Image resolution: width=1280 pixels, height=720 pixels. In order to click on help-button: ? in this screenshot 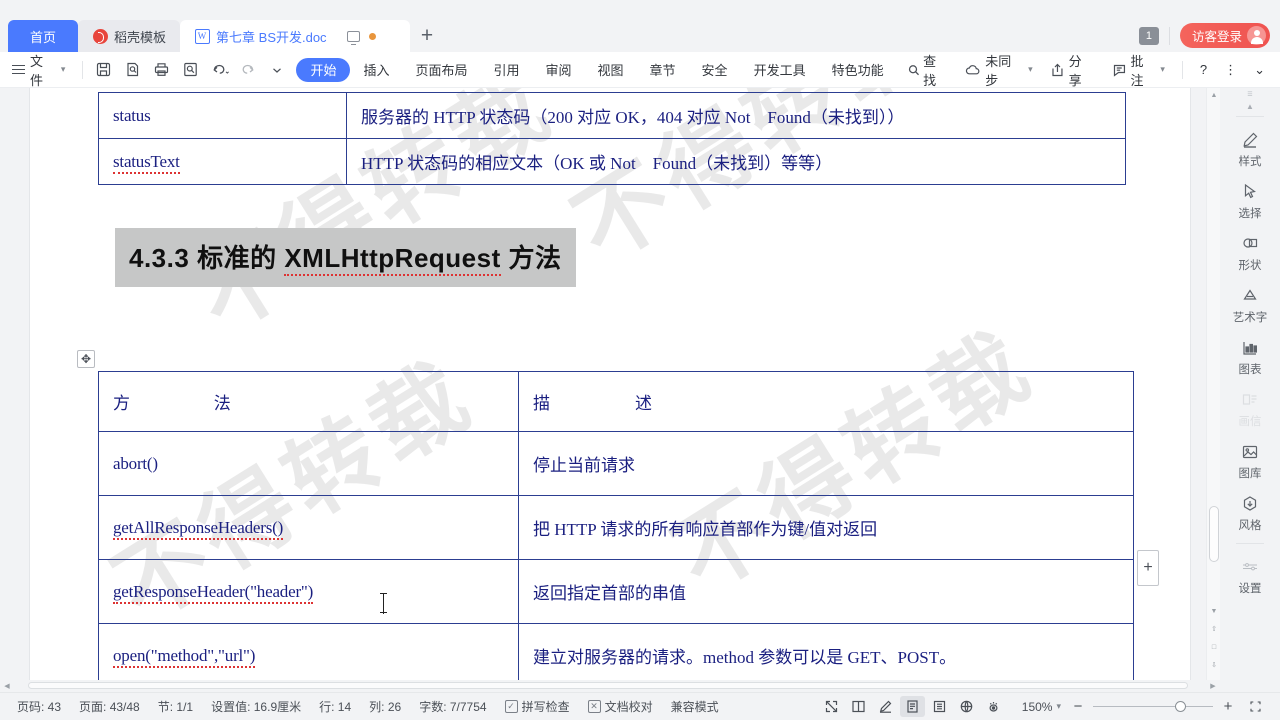, I will do `click(1203, 70)`.